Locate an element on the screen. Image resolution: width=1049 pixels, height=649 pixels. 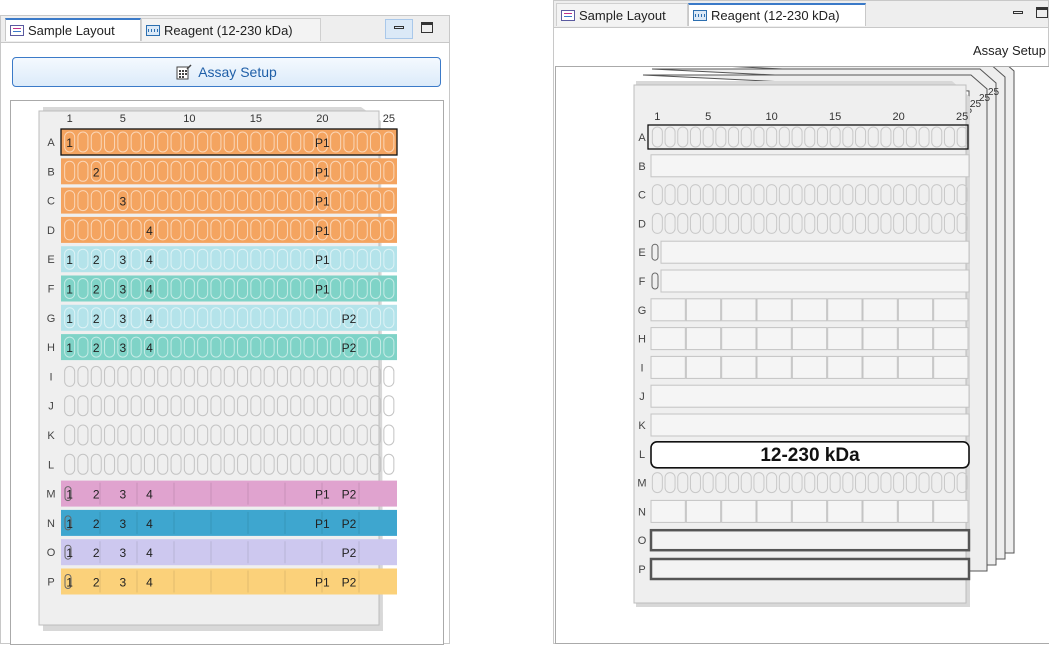
reagent-trough is located at coordinates (810, 540).